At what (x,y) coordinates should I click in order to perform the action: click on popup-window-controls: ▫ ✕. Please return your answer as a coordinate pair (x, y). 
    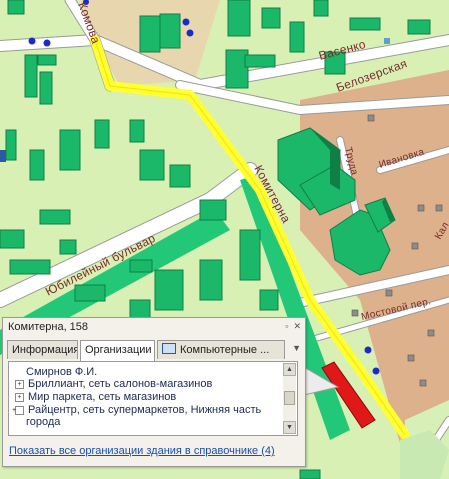
    Looking at the image, I should click on (293, 326).